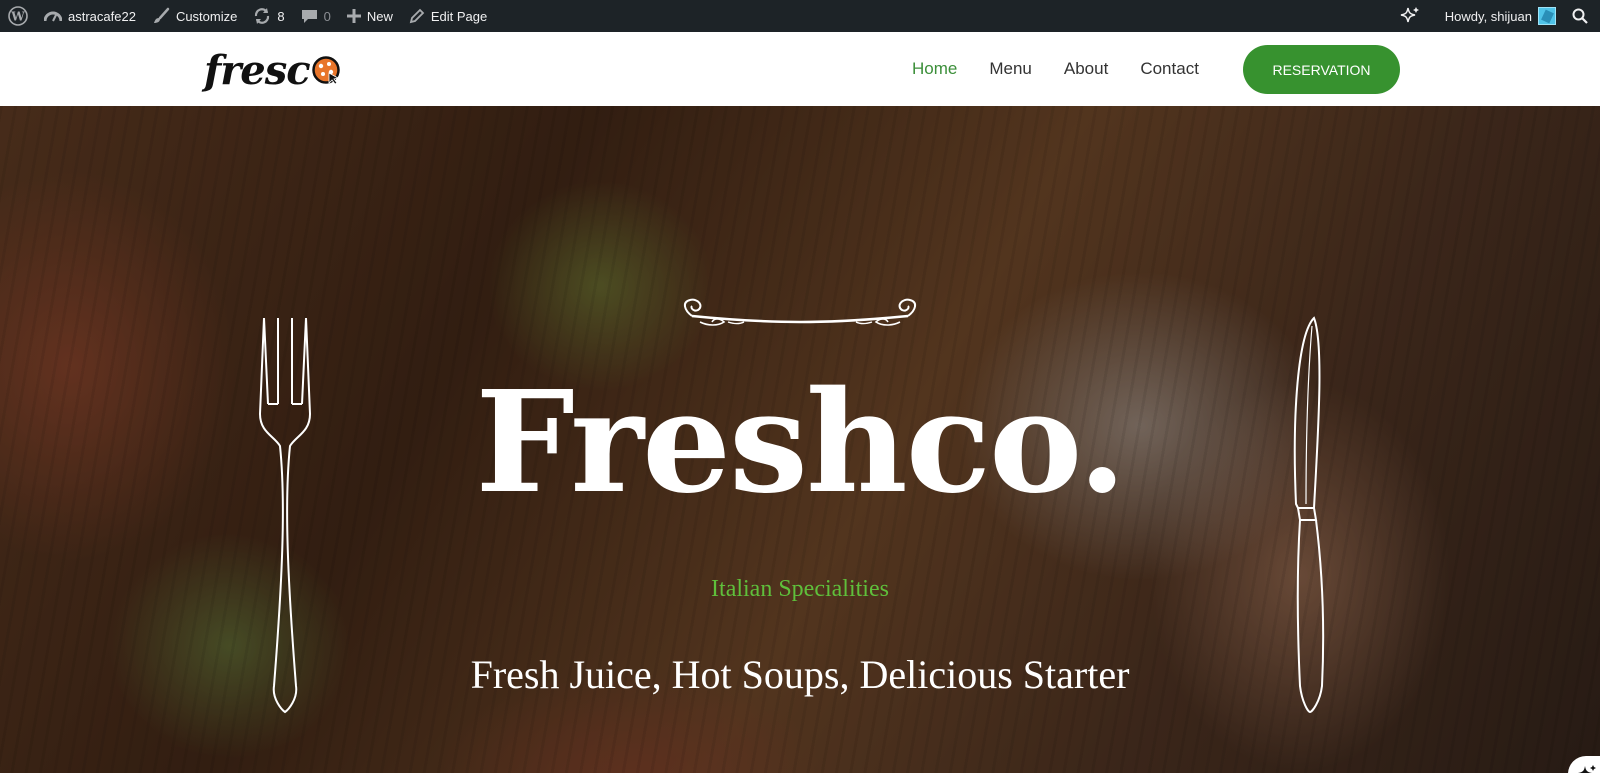 The height and width of the screenshot is (773, 1600). I want to click on brush-icon, so click(161, 15).